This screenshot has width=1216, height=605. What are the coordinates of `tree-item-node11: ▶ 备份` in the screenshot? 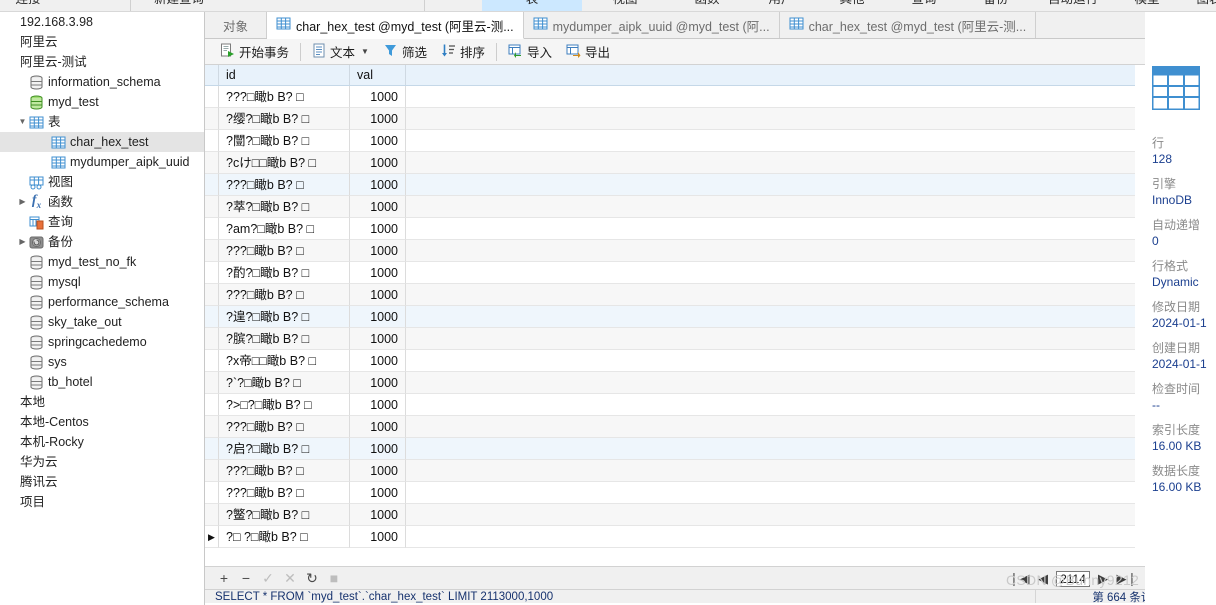 It's located at (102, 242).